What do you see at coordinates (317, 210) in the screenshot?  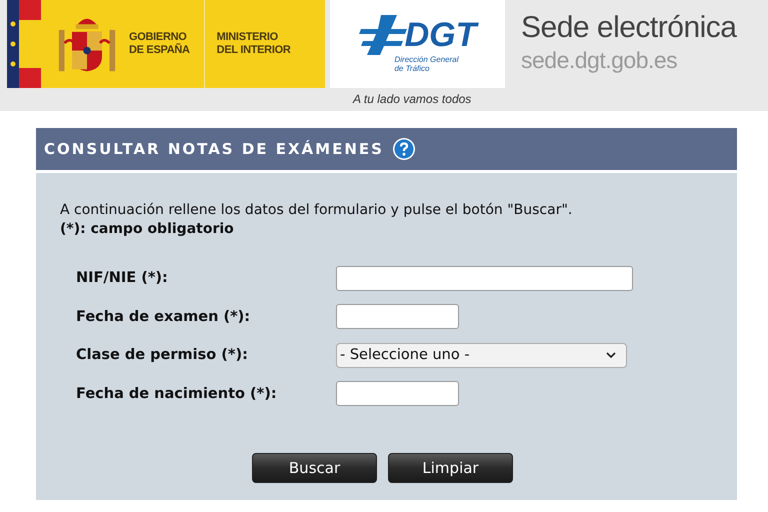 I see `intro-text: A continuación rellene los datos del formulario y pulse el botón "Buscar".` at bounding box center [317, 210].